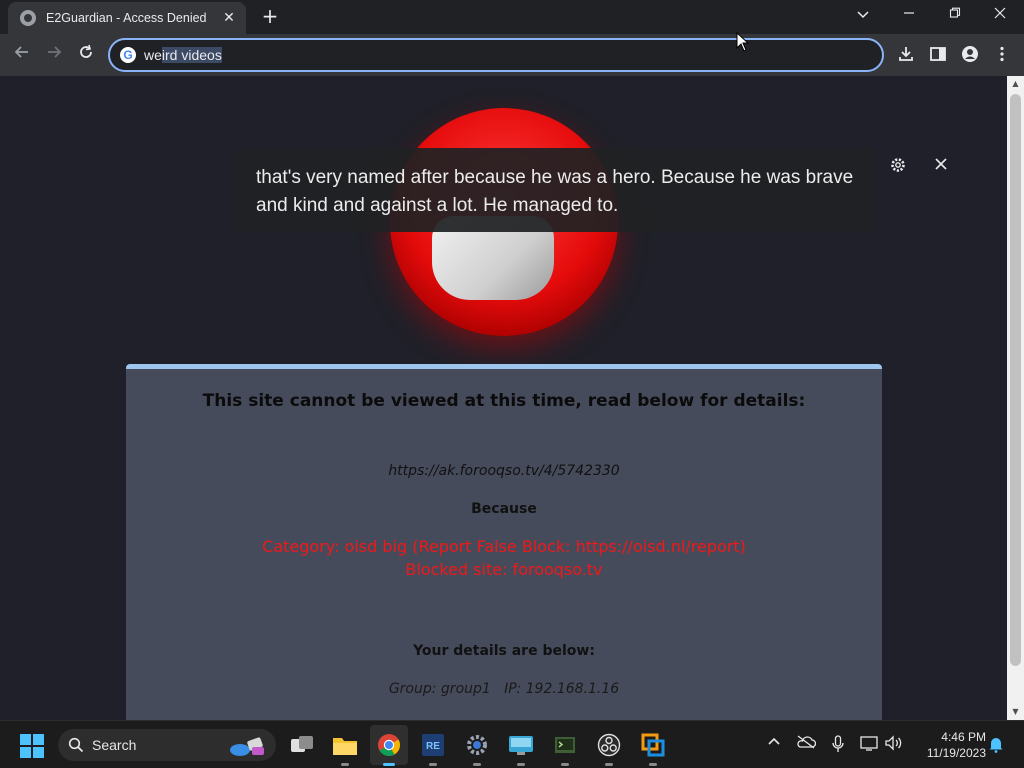 Image resolution: width=1024 pixels, height=768 pixels. Describe the element at coordinates (54, 55) in the screenshot. I see `forward-icon` at that location.